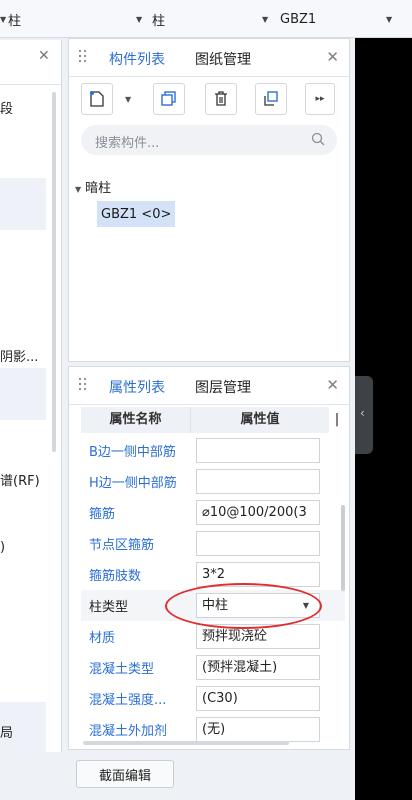 The height and width of the screenshot is (800, 412). Describe the element at coordinates (211, 19) in the screenshot. I see `selector-middle-dropdown: 柱 ▼` at that location.